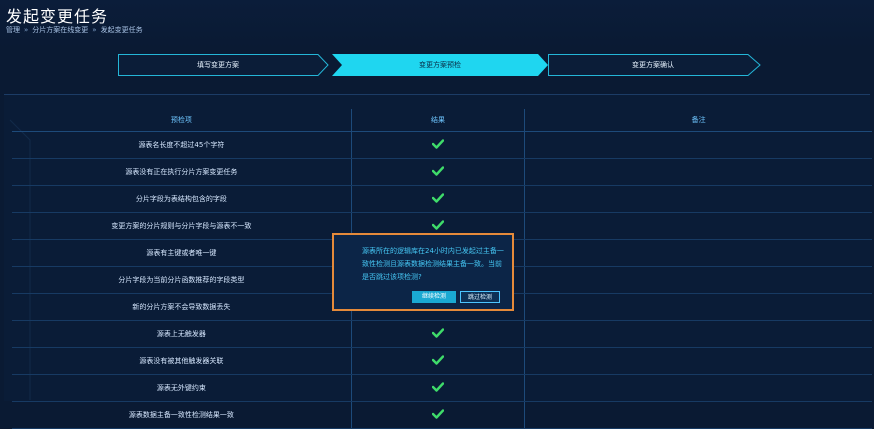  I want to click on column-header-note: 备注, so click(698, 120).